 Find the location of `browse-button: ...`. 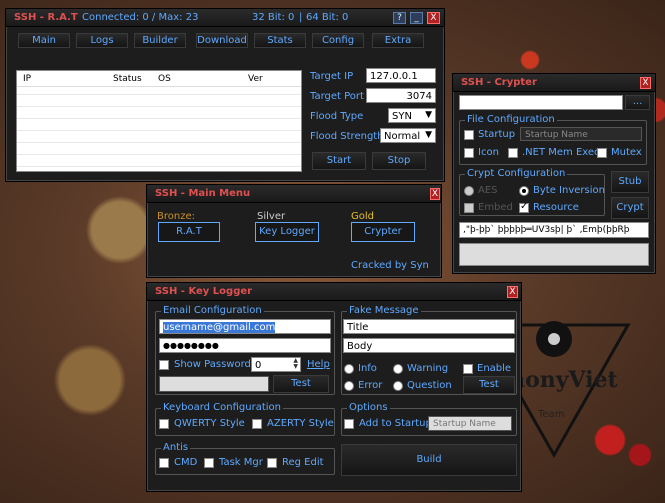

browse-button: ... is located at coordinates (637, 102).